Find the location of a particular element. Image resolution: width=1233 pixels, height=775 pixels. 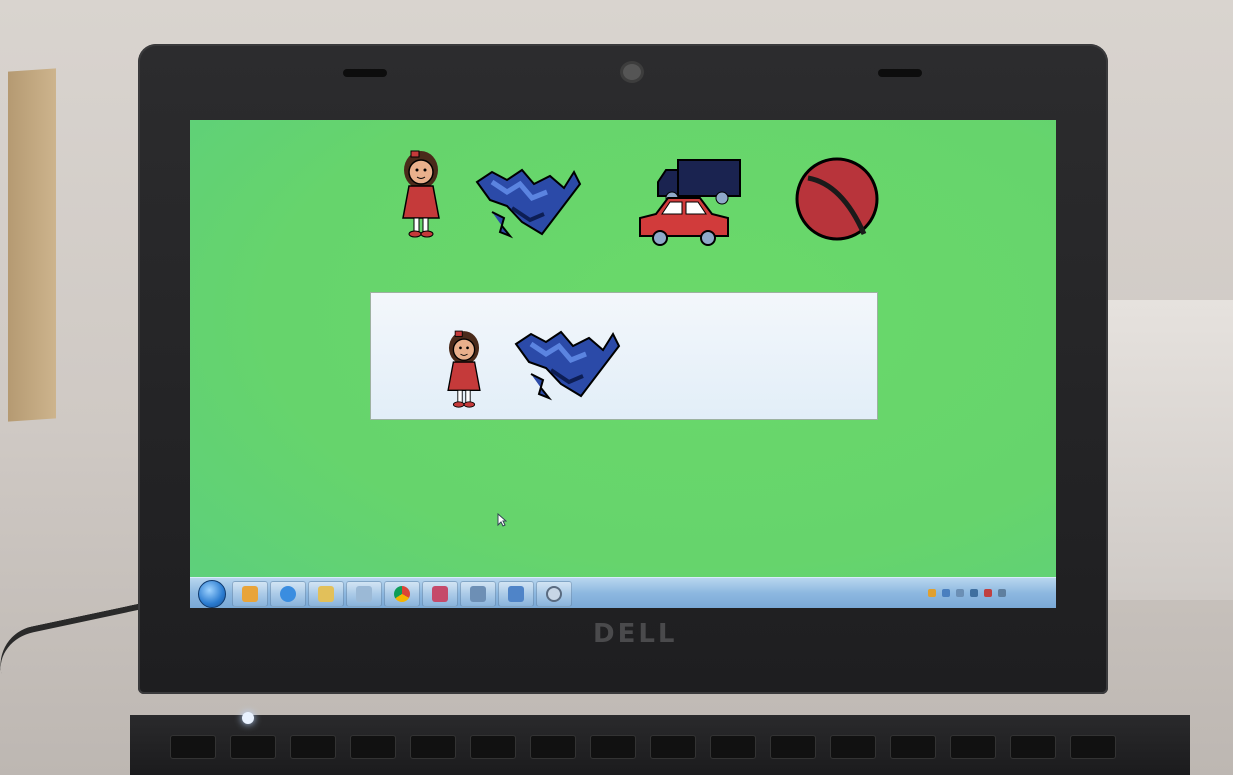

internet-explorer-icon is located at coordinates (288, 594).